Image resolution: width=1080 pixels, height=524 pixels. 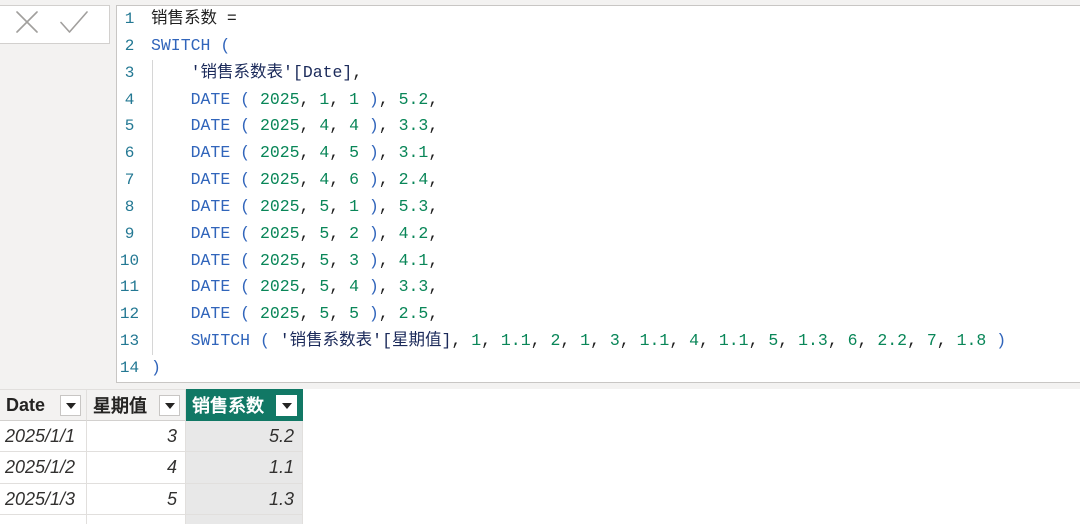 I want to click on code-text: DATE ( 2025, 5, 1 ), 5.3,, so click(x=295, y=207).